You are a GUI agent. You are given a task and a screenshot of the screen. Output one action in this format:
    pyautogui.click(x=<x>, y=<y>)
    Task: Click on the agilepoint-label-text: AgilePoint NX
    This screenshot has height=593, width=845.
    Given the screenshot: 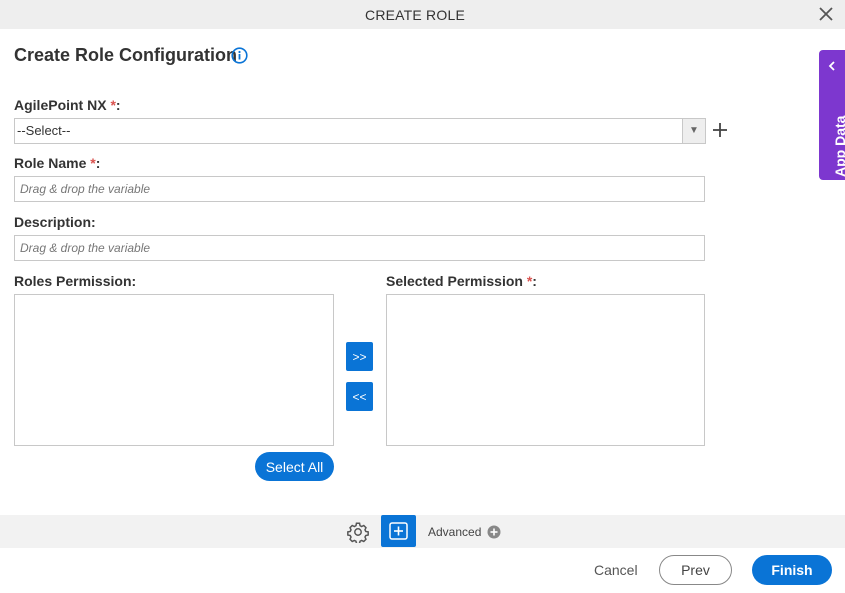 What is the action you would take?
    pyautogui.click(x=60, y=105)
    